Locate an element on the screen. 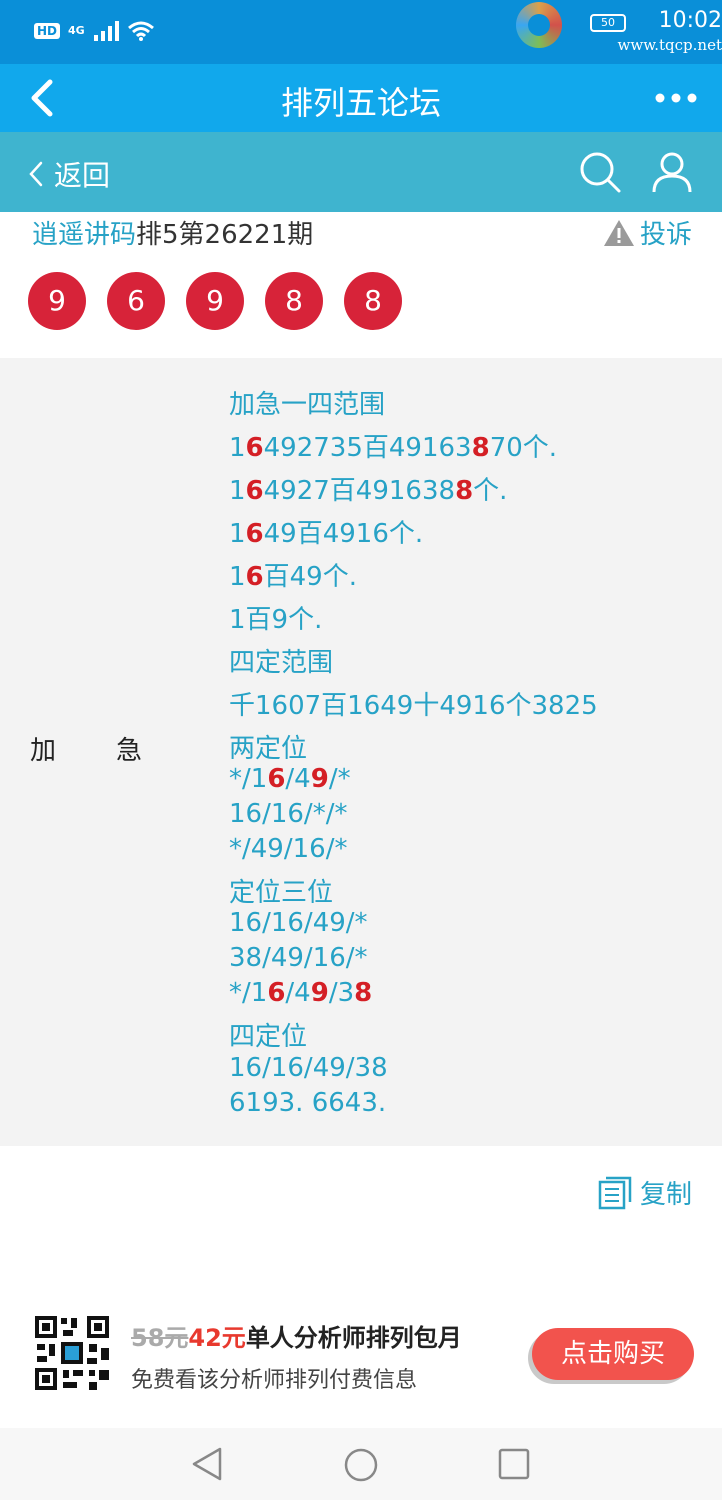 This screenshot has height=1500, width=722. content-line: 16/16/*/* is located at coordinates (288, 814).